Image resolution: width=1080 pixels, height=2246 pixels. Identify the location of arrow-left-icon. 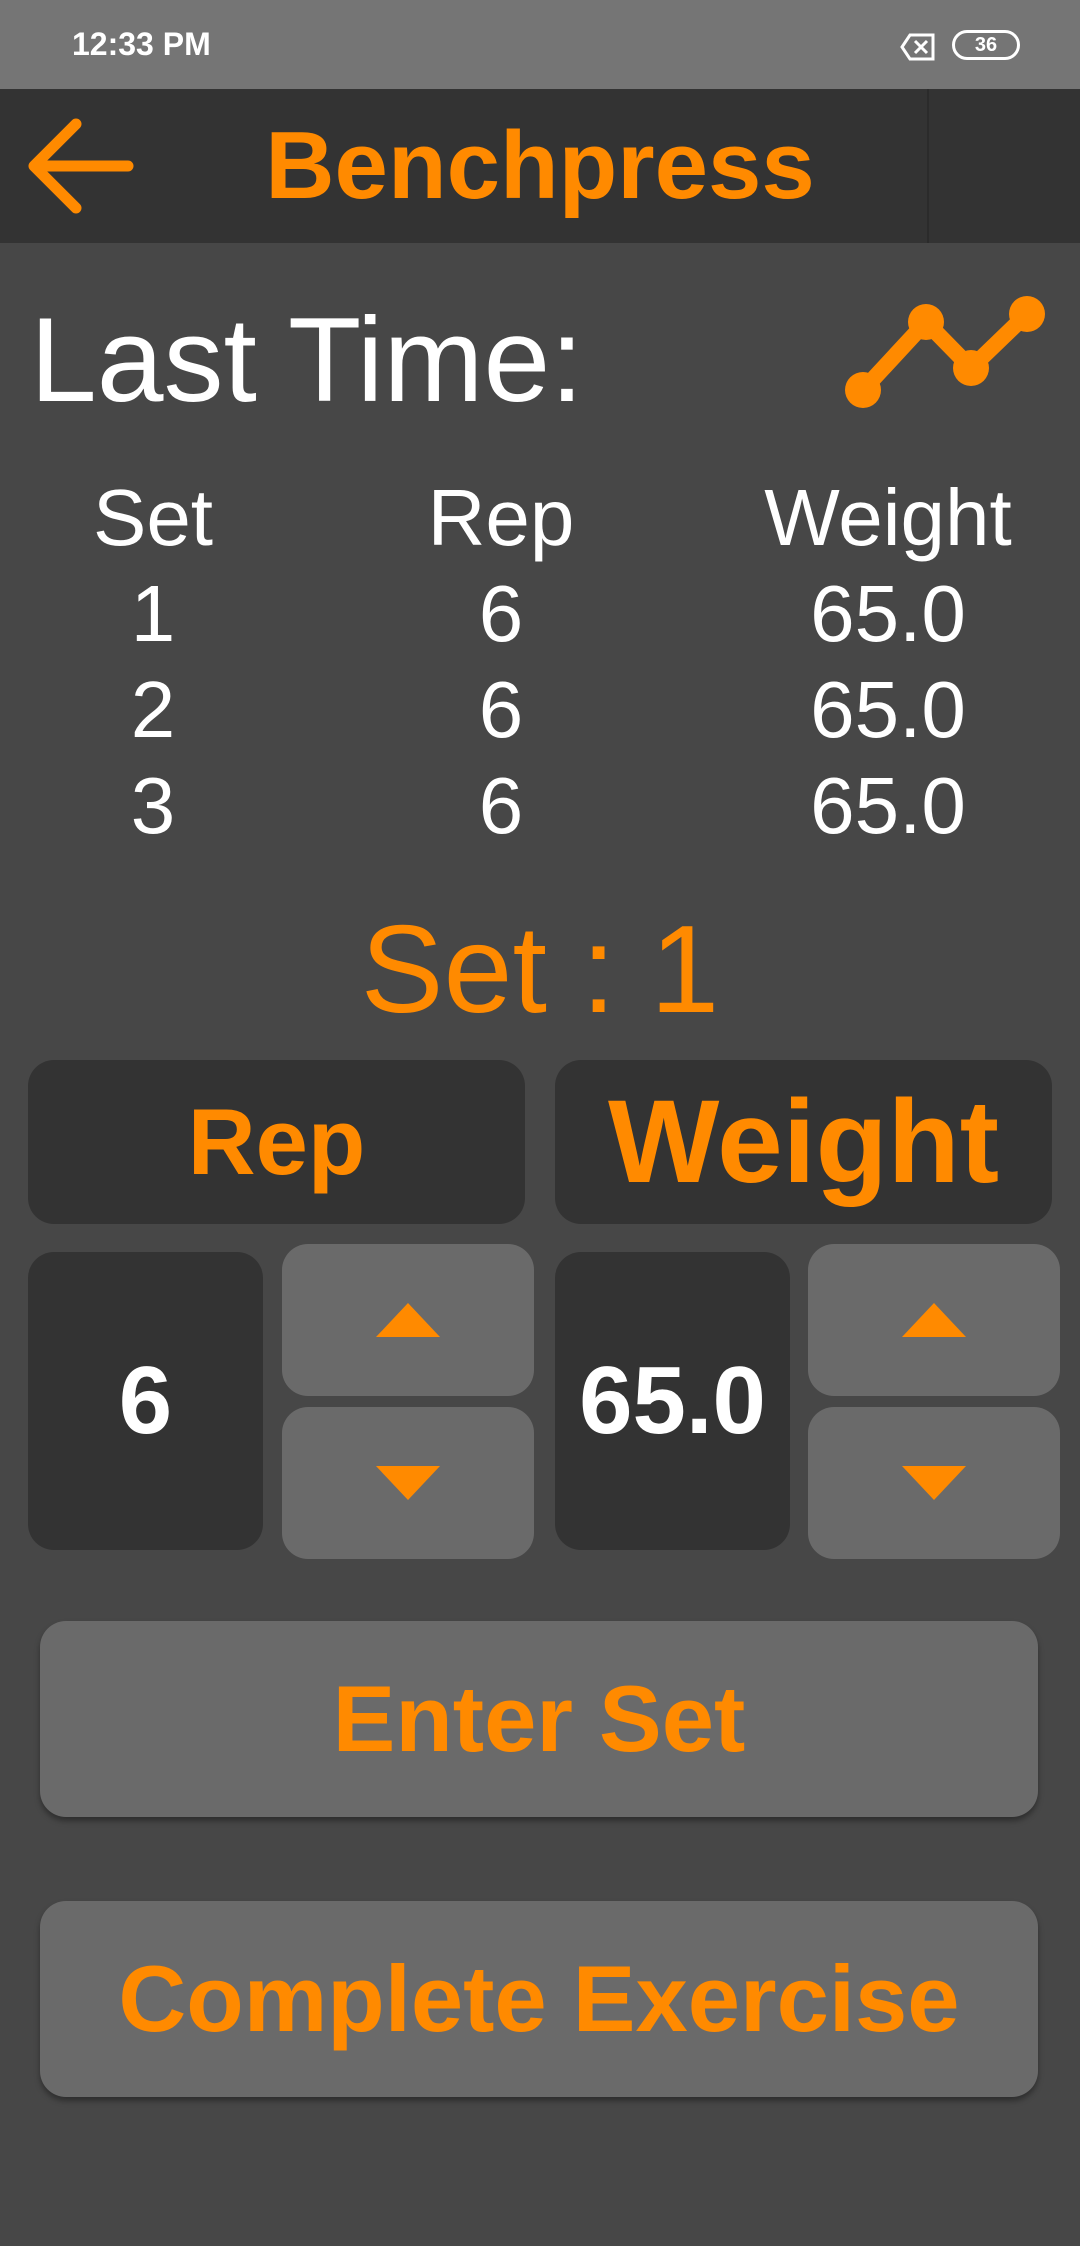
(81, 166).